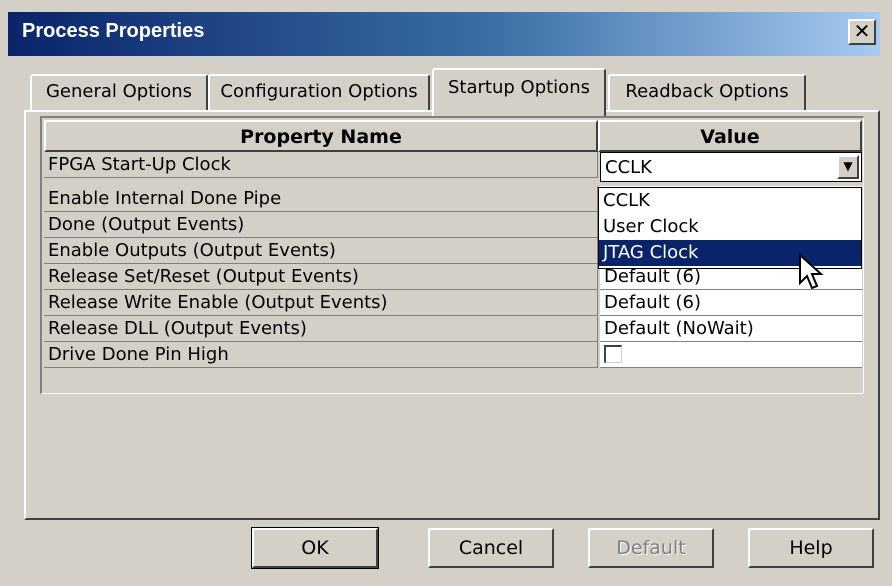  What do you see at coordinates (731, 329) in the screenshot?
I see `property-value-cell: Default (NoWait)` at bounding box center [731, 329].